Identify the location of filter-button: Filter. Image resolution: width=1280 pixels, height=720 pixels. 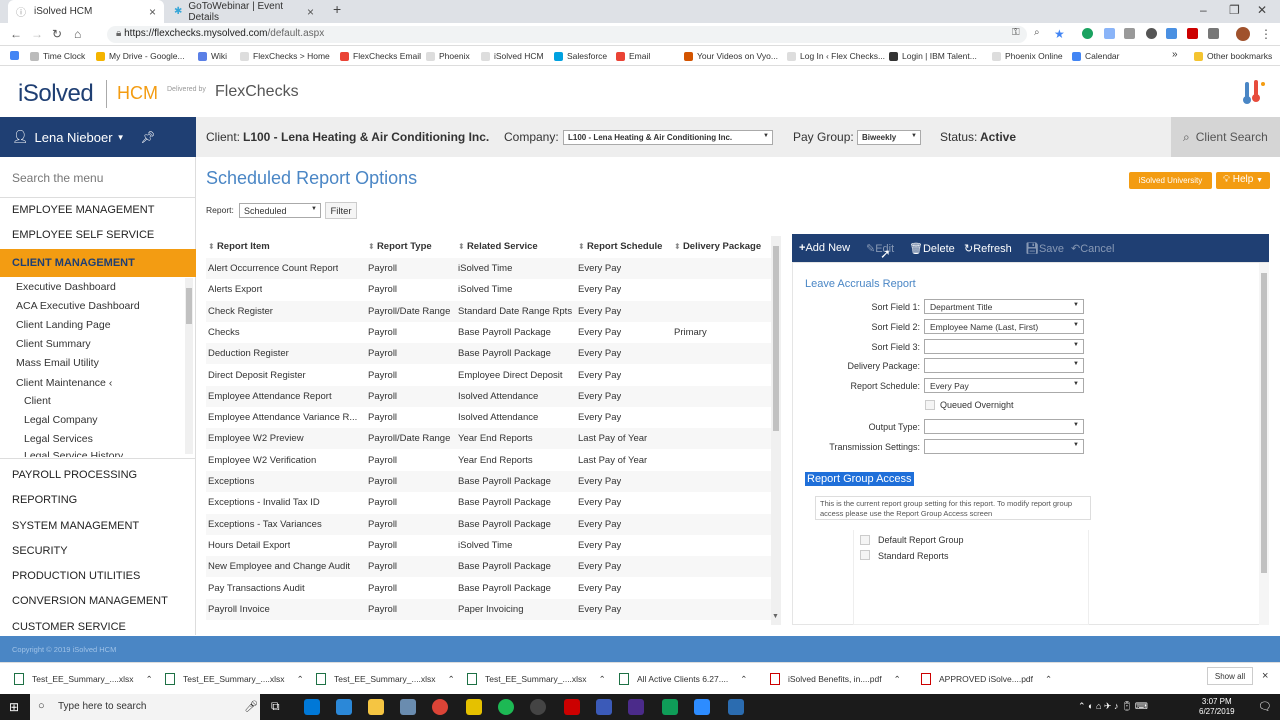
(341, 210).